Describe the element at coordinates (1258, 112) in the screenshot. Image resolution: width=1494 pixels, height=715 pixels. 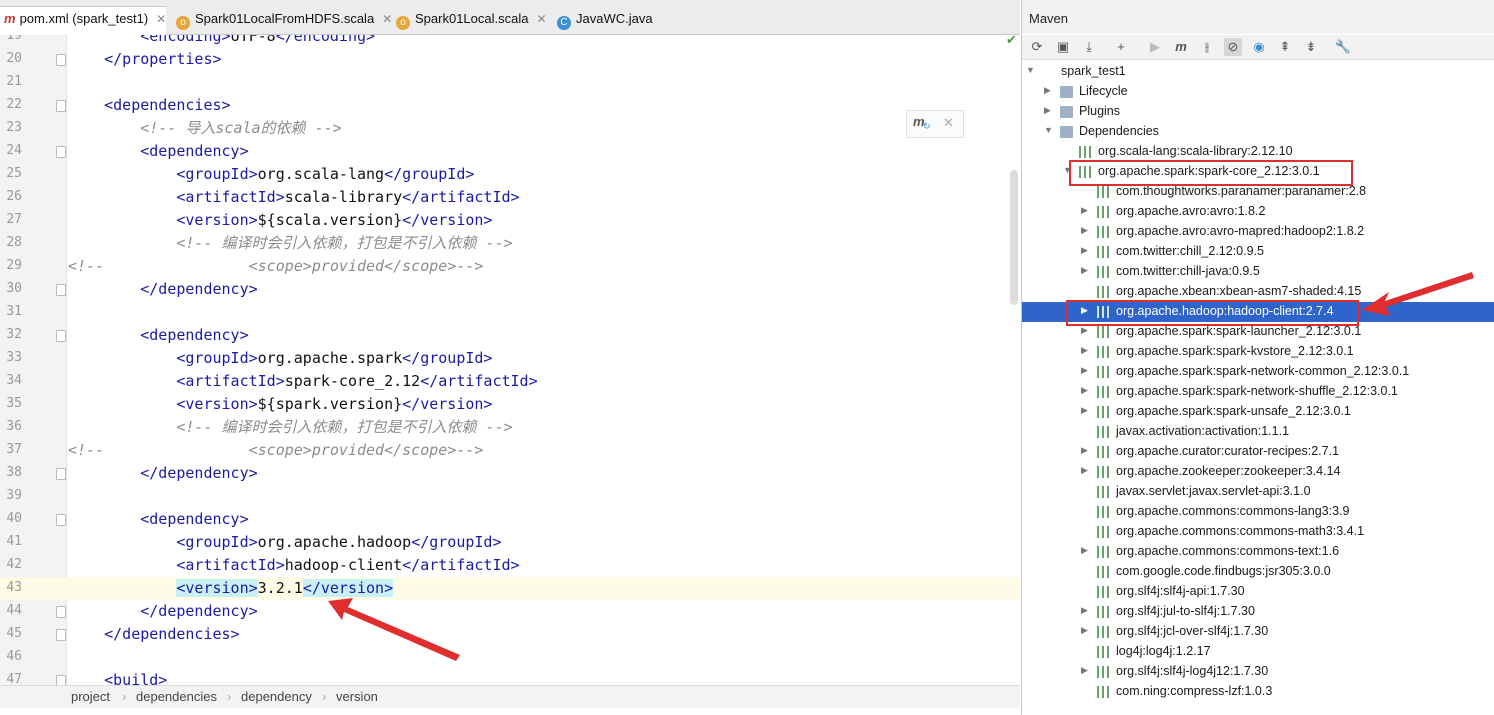
I see `maven-tree-node: ▶ Plugins` at that location.